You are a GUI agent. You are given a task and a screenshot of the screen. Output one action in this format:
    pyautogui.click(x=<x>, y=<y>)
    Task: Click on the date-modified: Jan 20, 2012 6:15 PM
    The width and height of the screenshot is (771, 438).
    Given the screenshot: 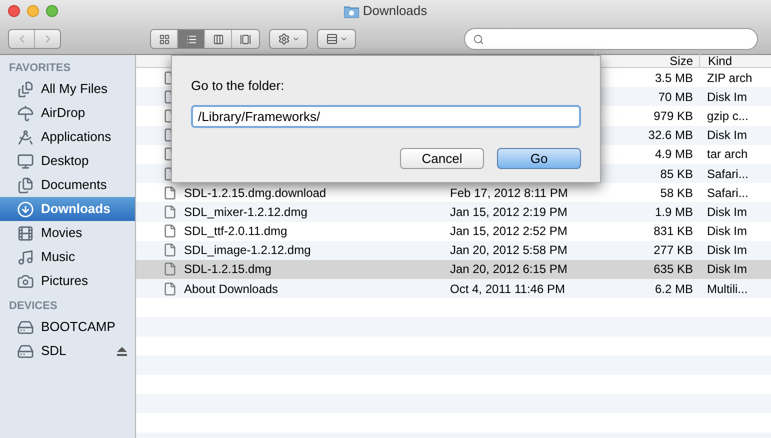 What is the action you would take?
    pyautogui.click(x=509, y=269)
    